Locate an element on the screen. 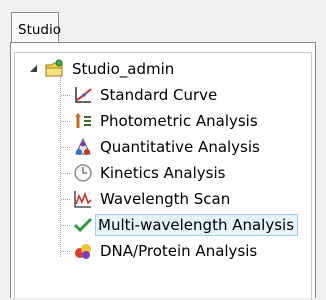 The image size is (326, 300). tree-item-wavelength-scan: Wavelength Scan is located at coordinates (151, 199).